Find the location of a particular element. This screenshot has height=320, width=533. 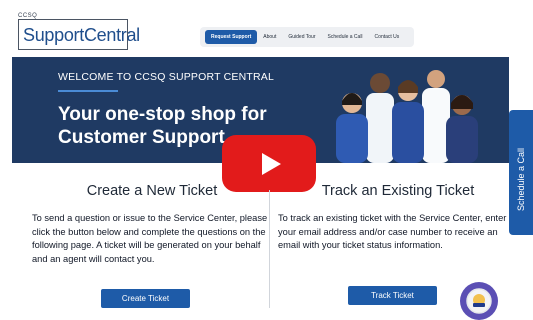

nav-guided-tour: Guided Tour is located at coordinates (301, 37).